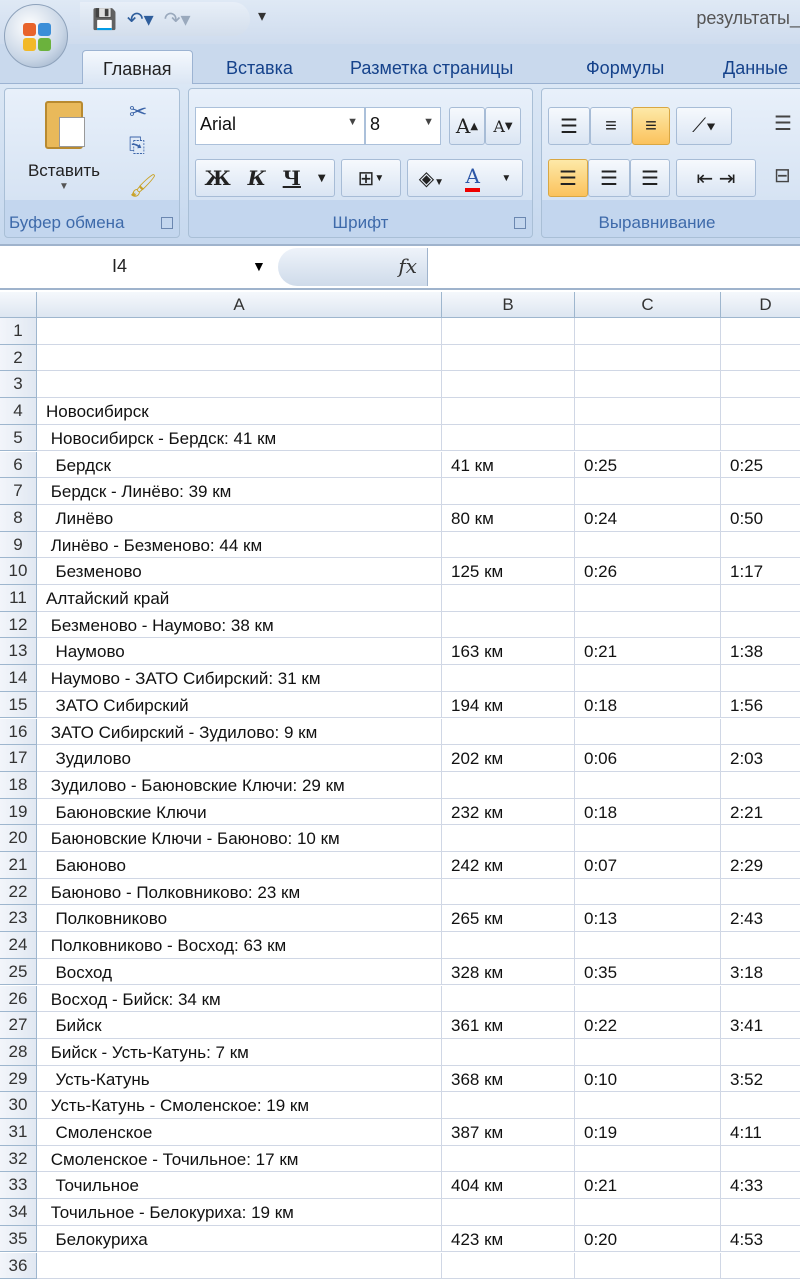  I want to click on cell-a: Линёво, so click(239, 518).